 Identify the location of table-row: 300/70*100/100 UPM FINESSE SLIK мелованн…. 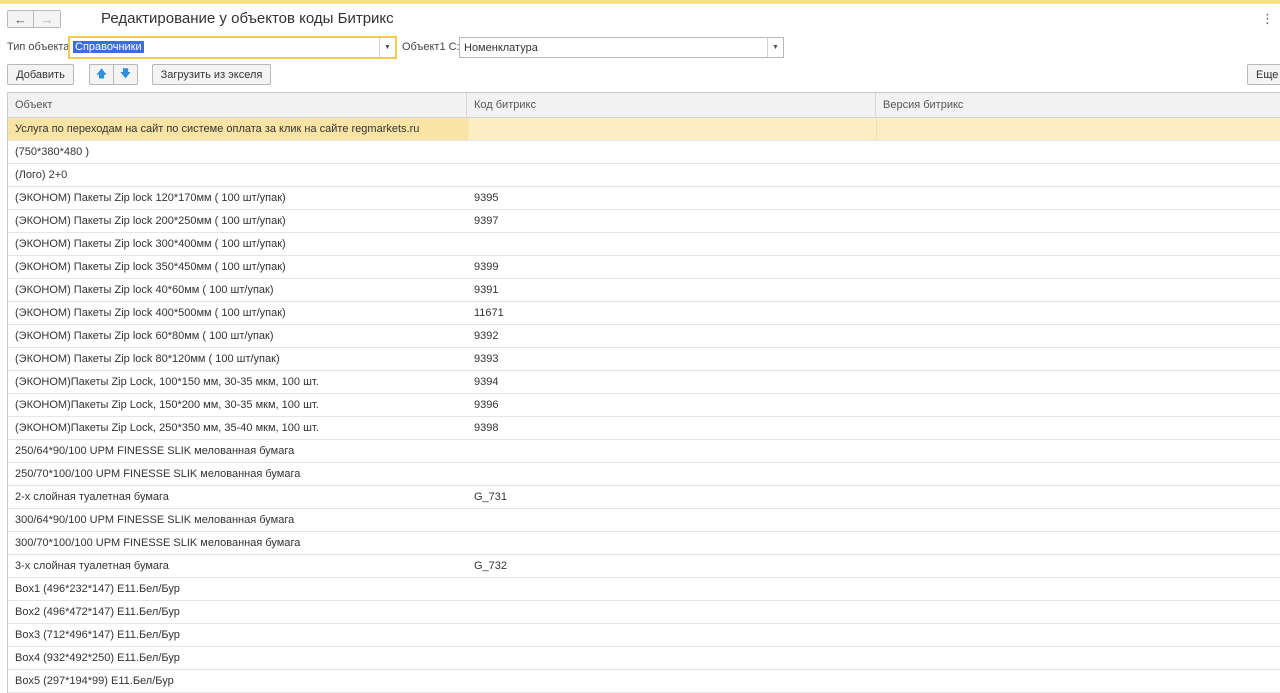
(644, 543).